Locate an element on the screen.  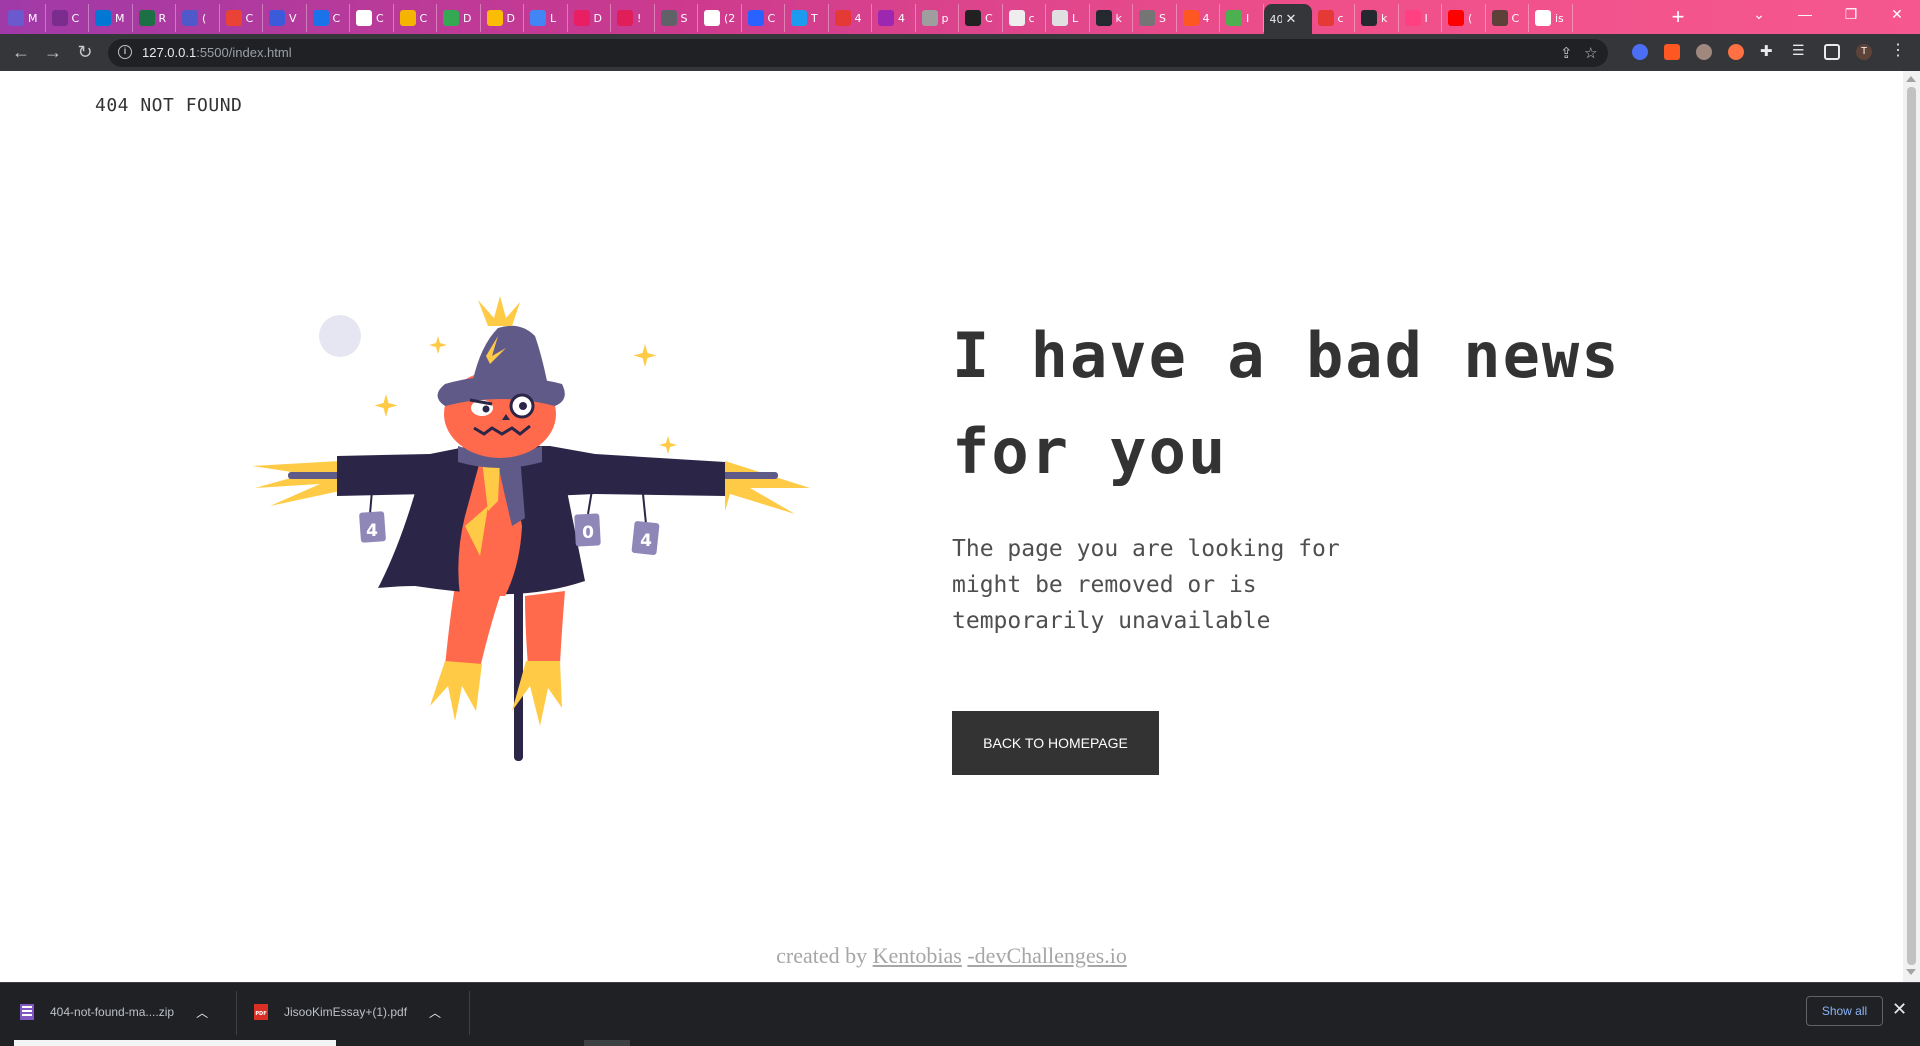
url-text: 127.0.0.1:5500/index.html is located at coordinates (217, 52).